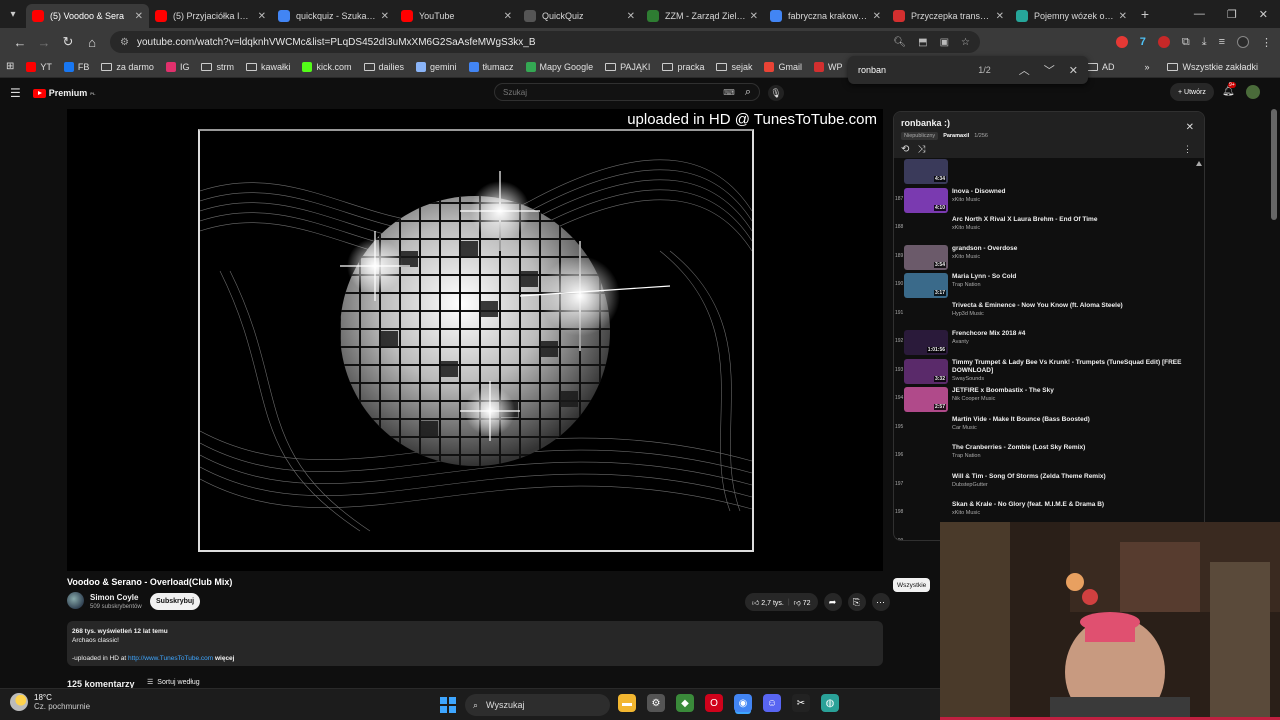 This screenshot has width=1280, height=720. Describe the element at coordinates (1067, 277) in the screenshot. I see `playlist-item-title: Maria Lynn - So Cold` at that location.